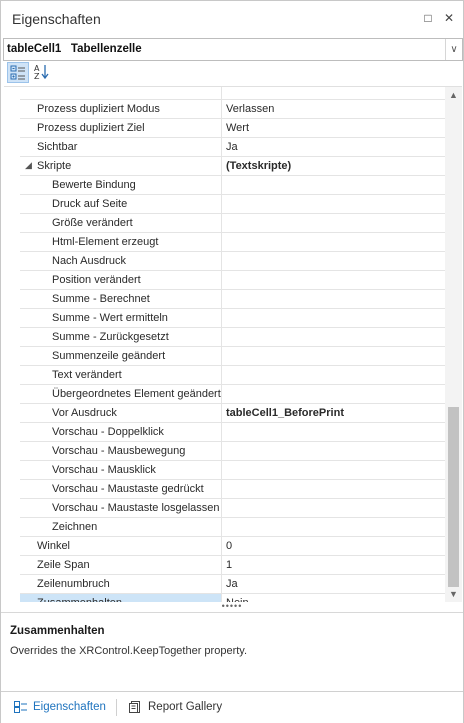 The image size is (464, 723). I want to click on chevron-down-icon: ∨, so click(453, 49).